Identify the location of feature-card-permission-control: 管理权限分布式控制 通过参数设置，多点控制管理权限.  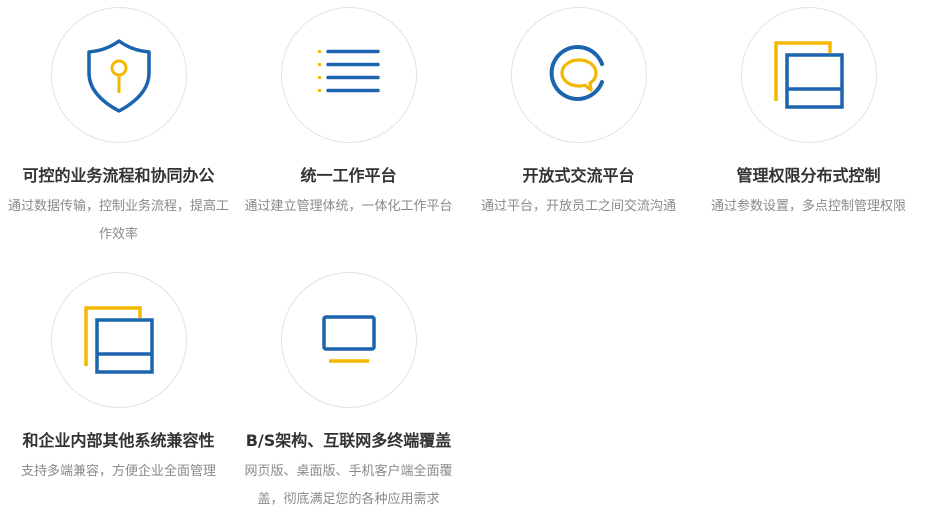
(808, 114).